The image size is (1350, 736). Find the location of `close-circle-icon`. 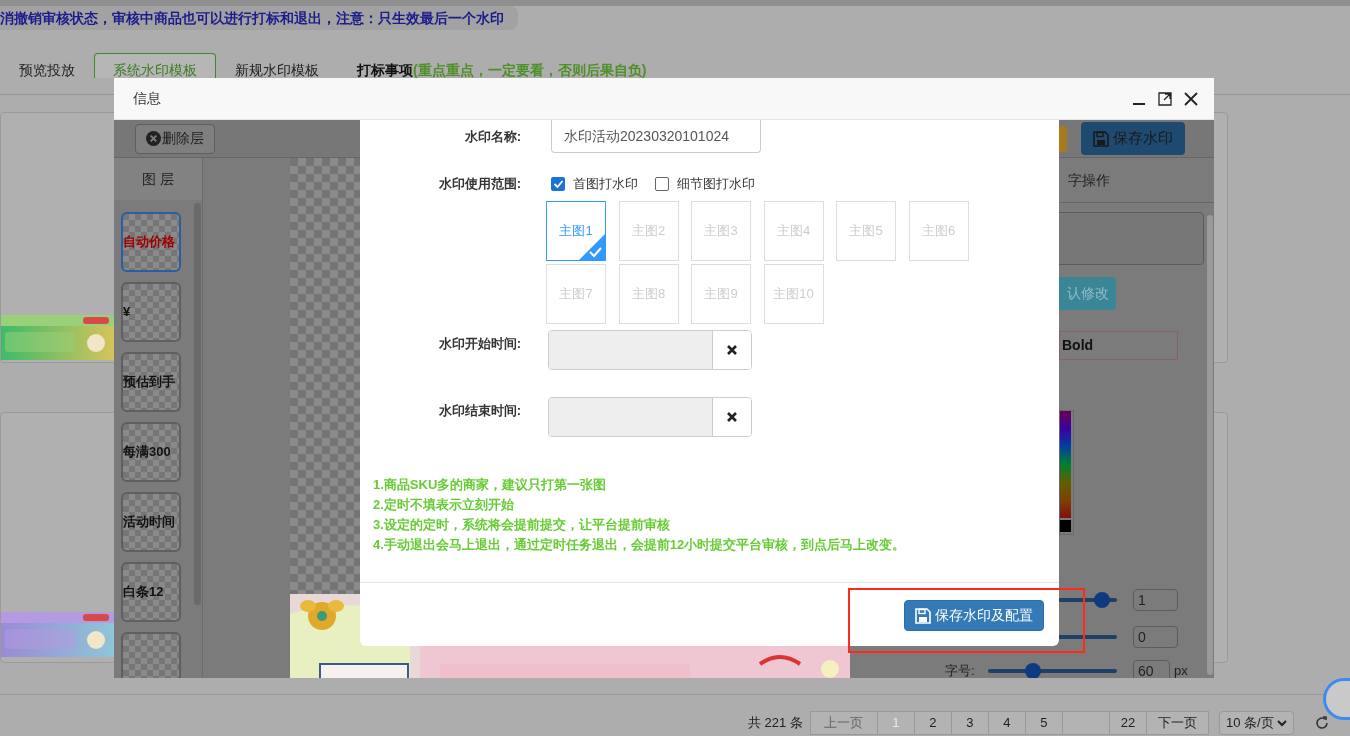

close-circle-icon is located at coordinates (153, 138).